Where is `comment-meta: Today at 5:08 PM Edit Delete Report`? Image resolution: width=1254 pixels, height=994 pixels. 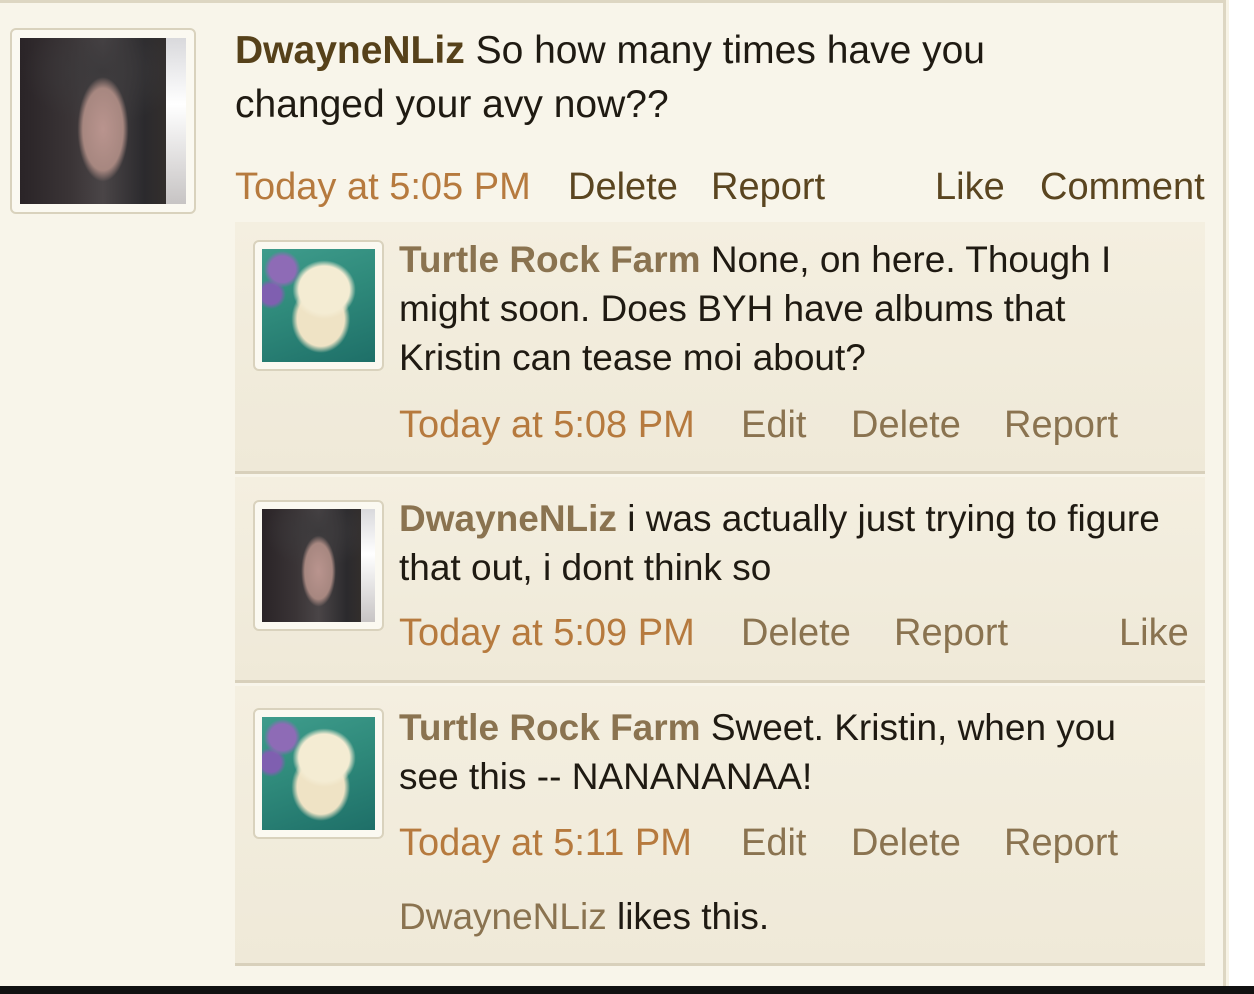 comment-meta: Today at 5:08 PM Edit Delete Report is located at coordinates (794, 427).